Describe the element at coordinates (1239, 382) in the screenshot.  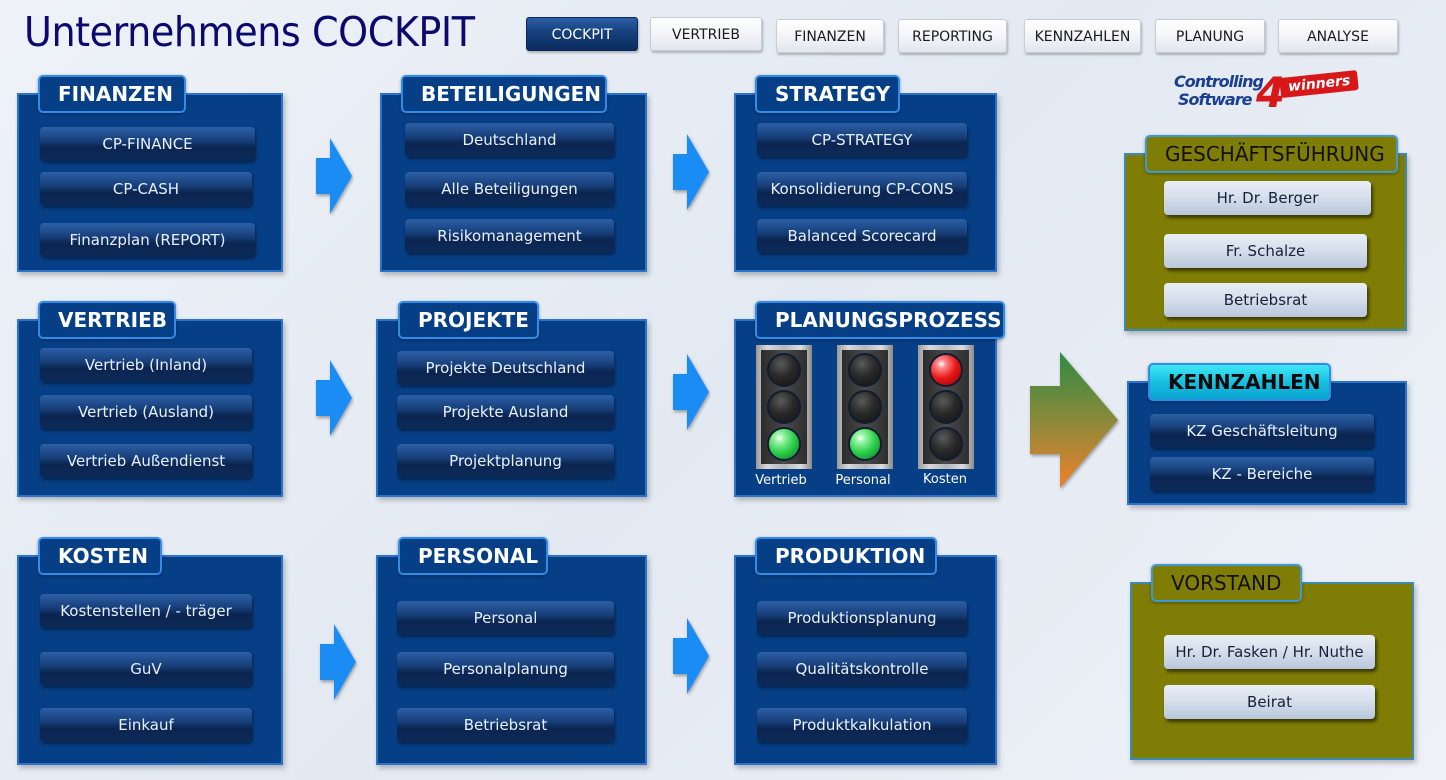
I see `panel-kennzahlen-title: KENNZAHLEN` at that location.